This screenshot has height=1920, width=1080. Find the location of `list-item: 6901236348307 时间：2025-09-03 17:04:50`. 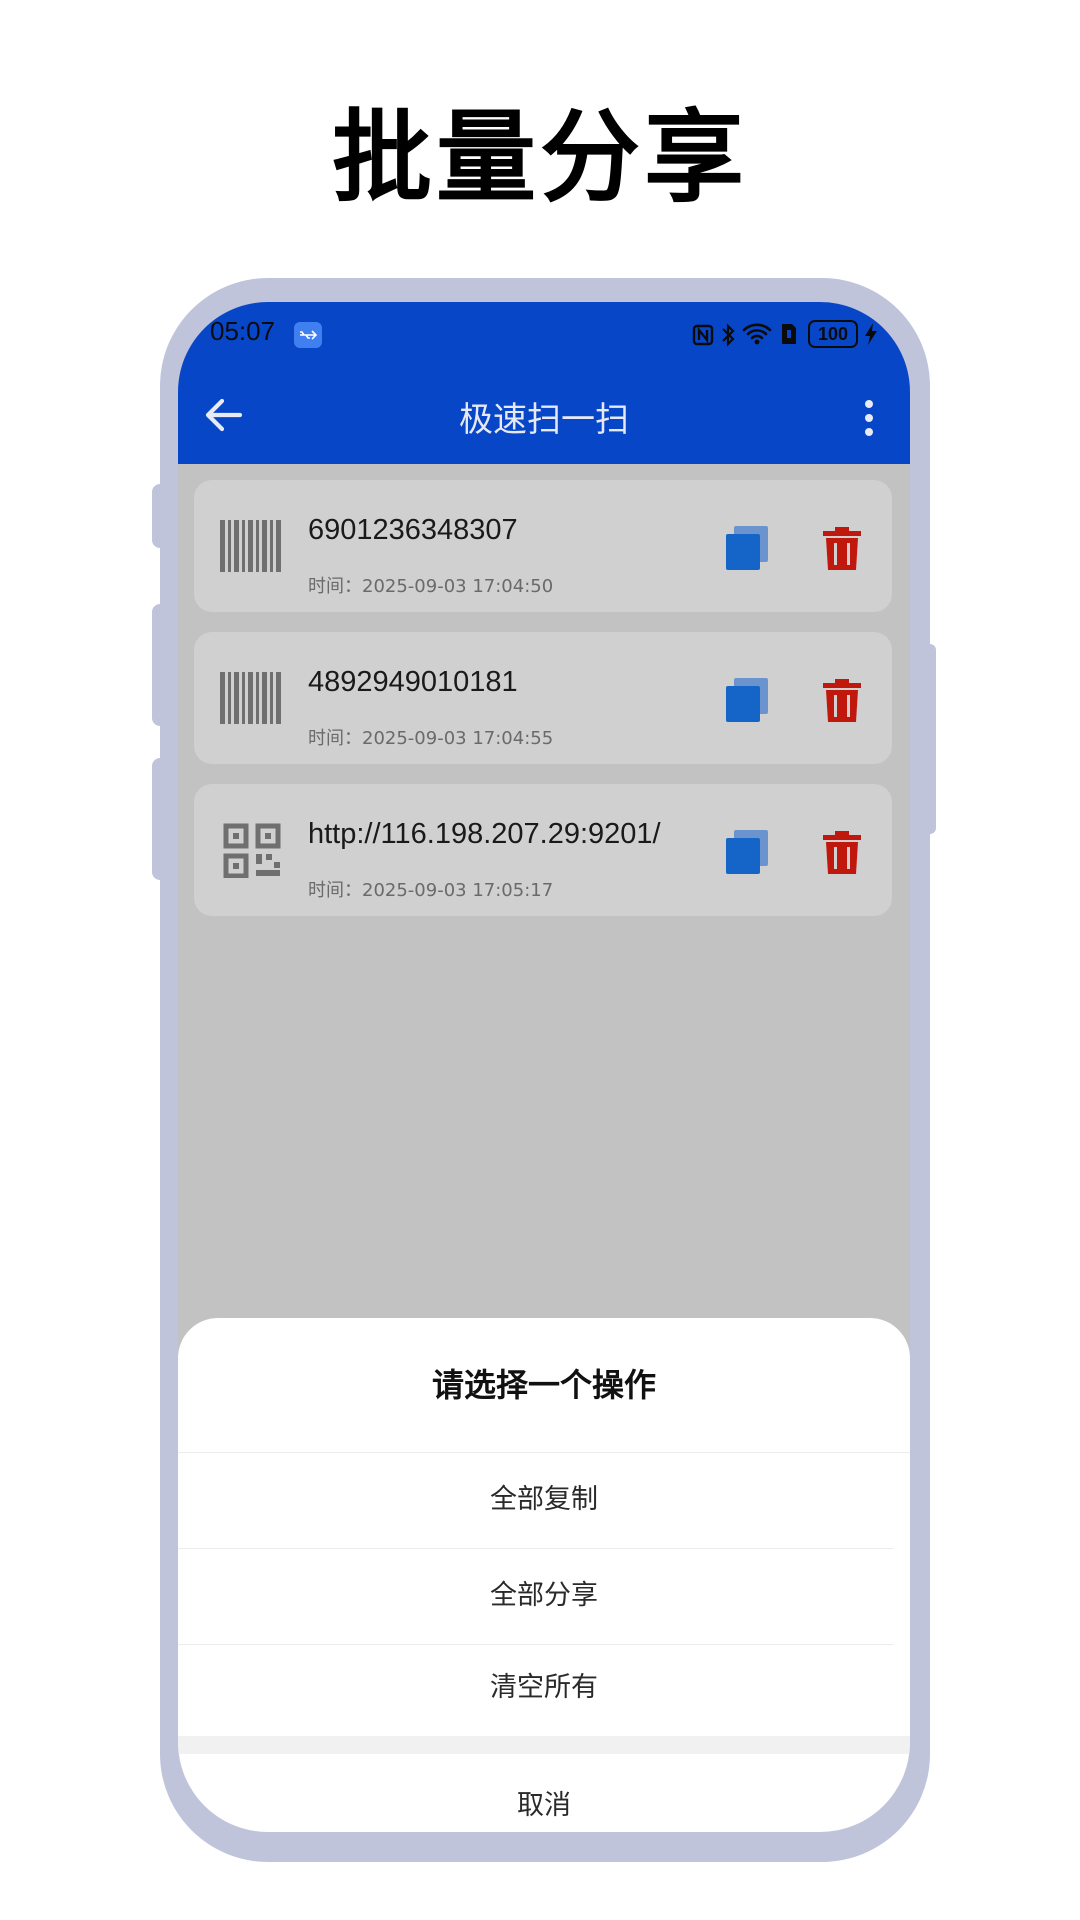

list-item: 6901236348307 时间：2025-09-03 17:04:50 is located at coordinates (543, 546).